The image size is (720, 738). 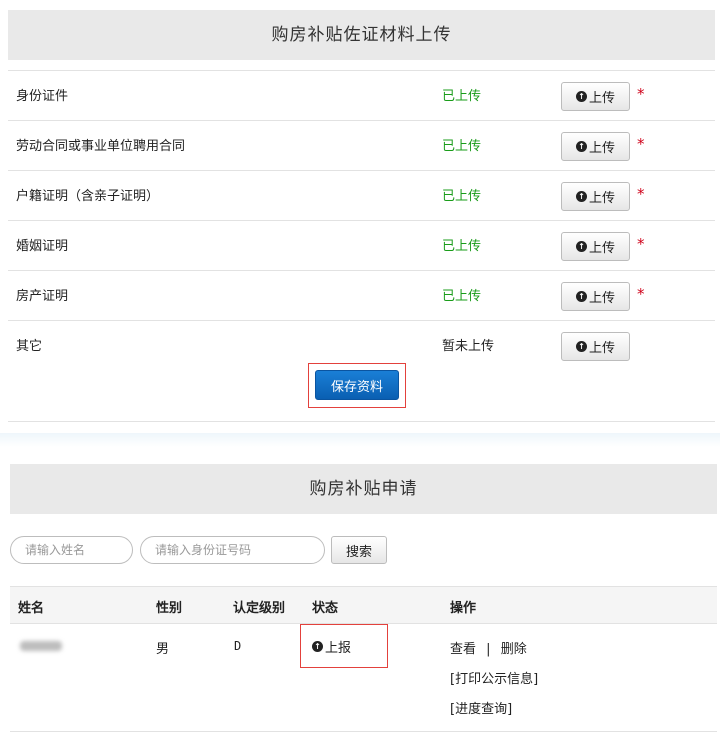 I want to click on table-row: 男 D ↑ 上报 查看 | 删除 [打印公示信息] [进度查询], so click(x=363, y=678).